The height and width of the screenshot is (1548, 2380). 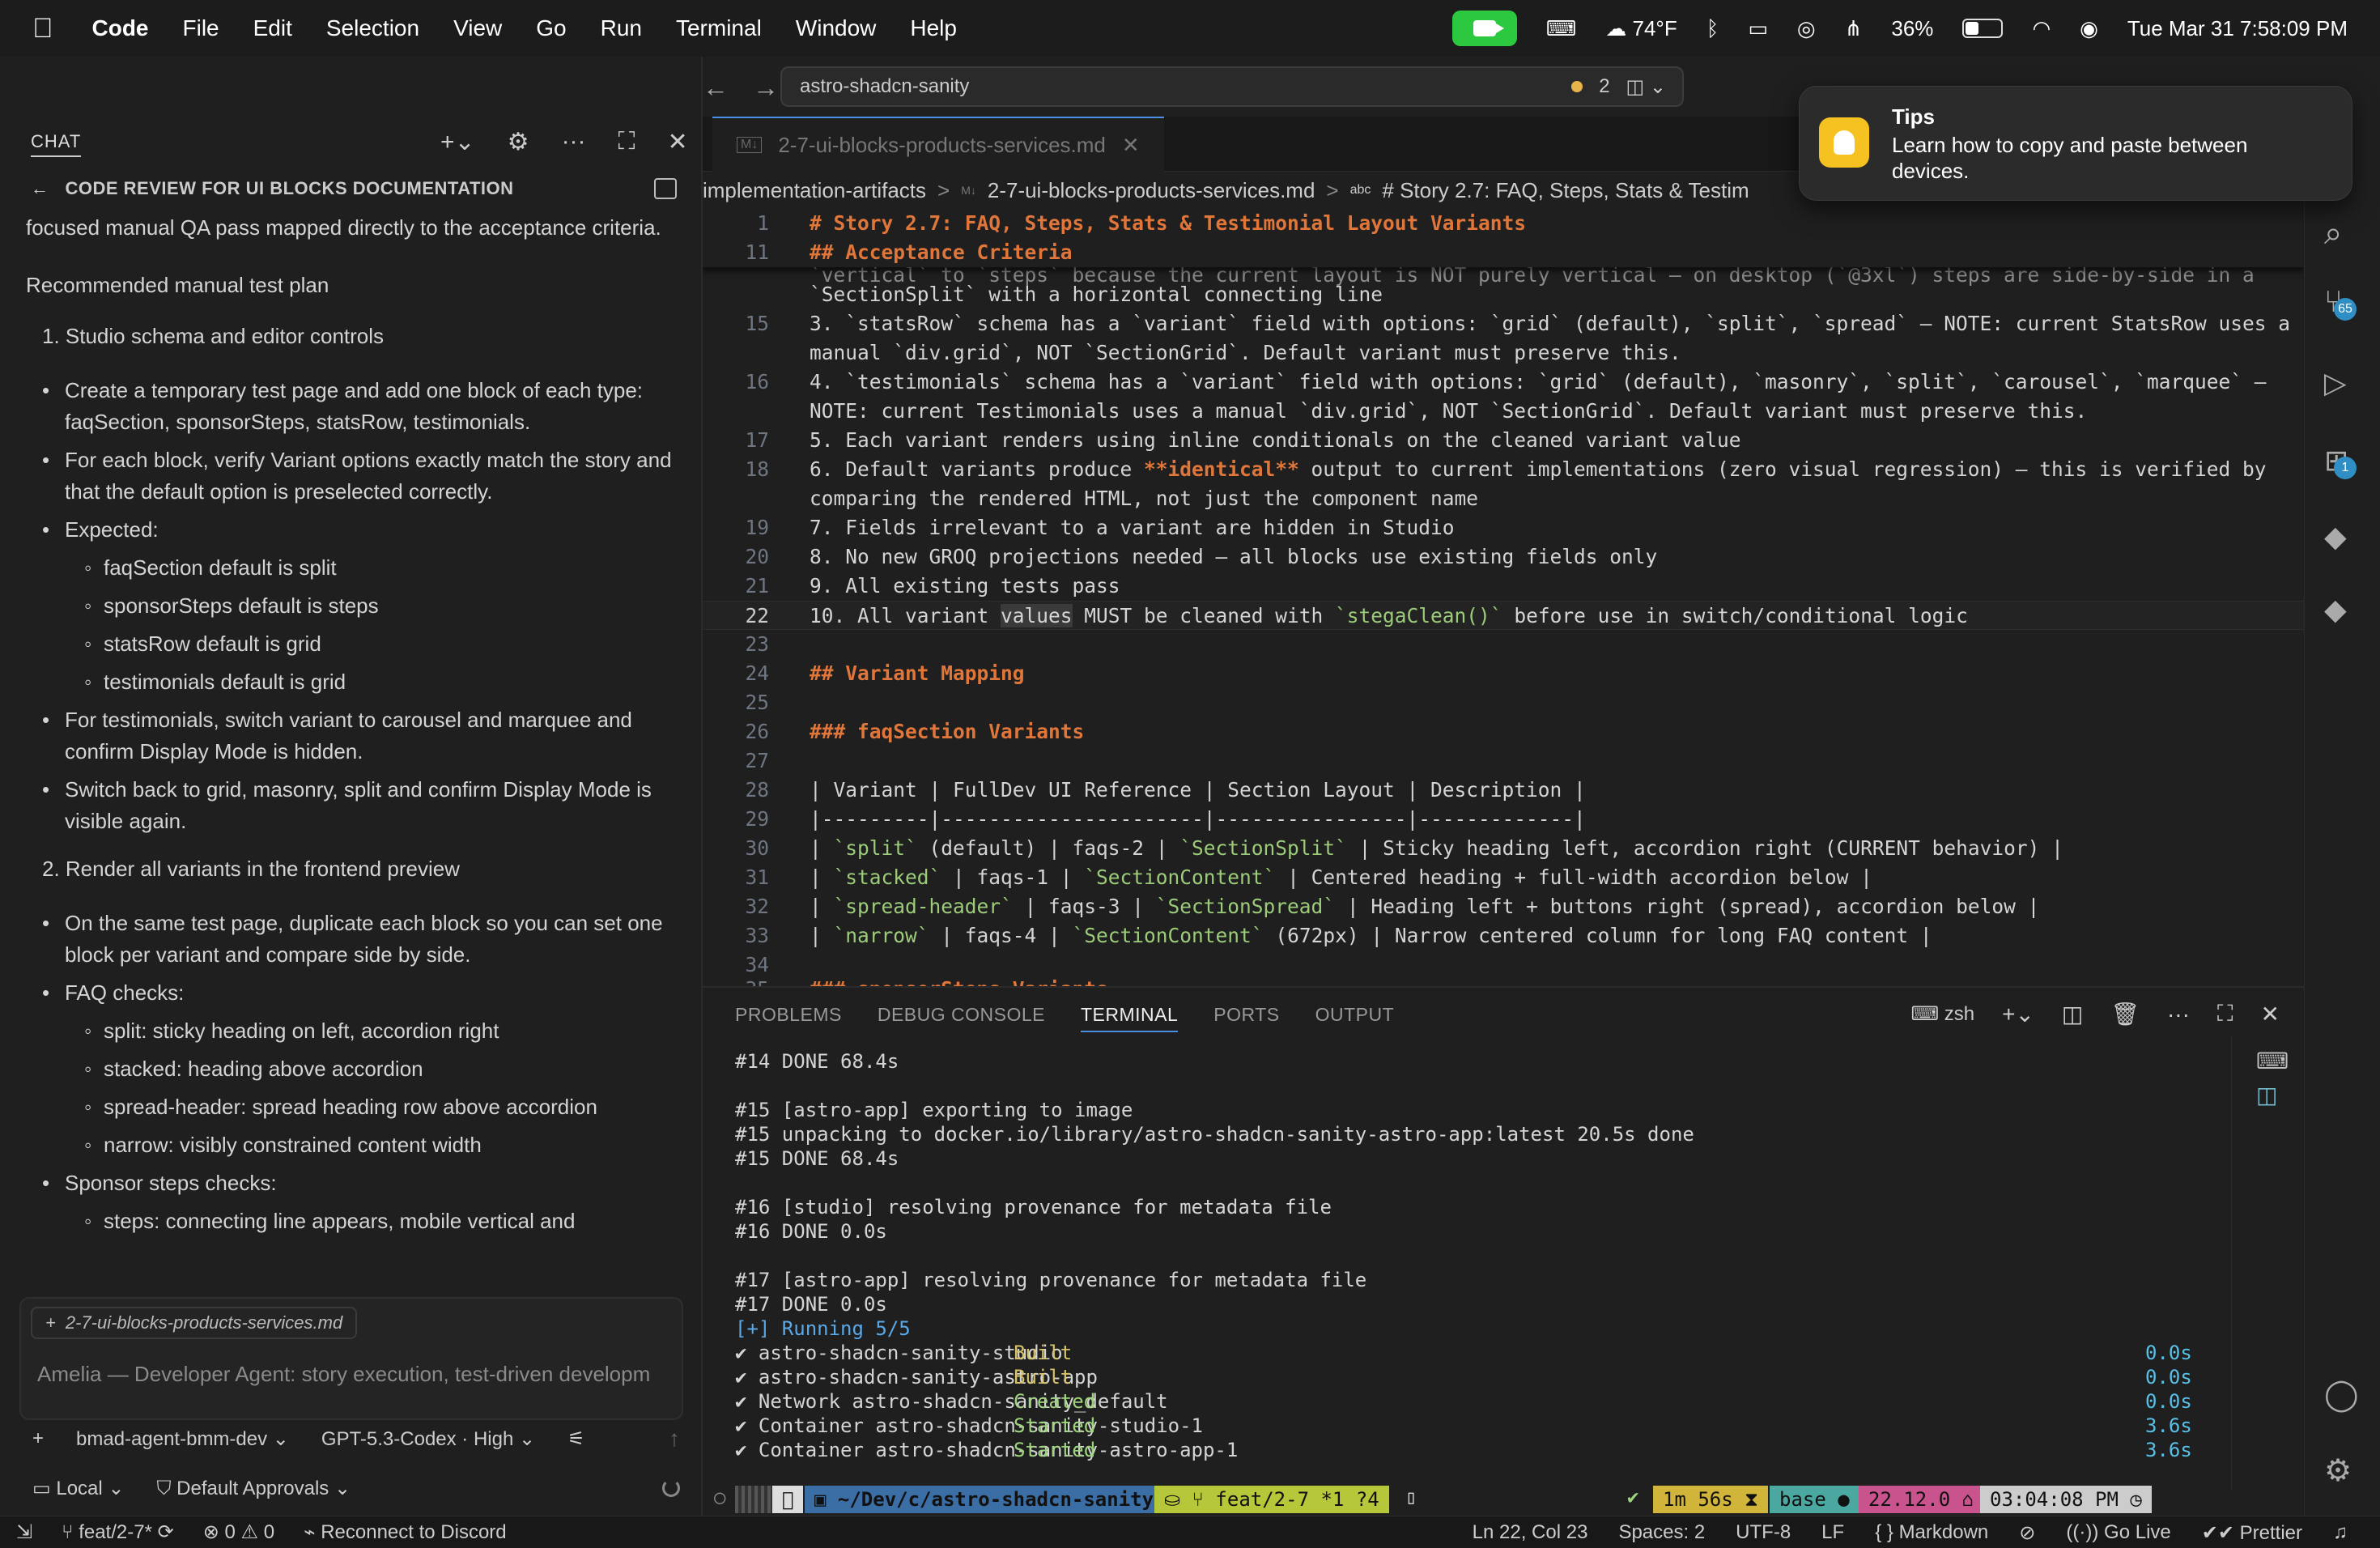 I want to click on menu-run: Run, so click(x=621, y=28).